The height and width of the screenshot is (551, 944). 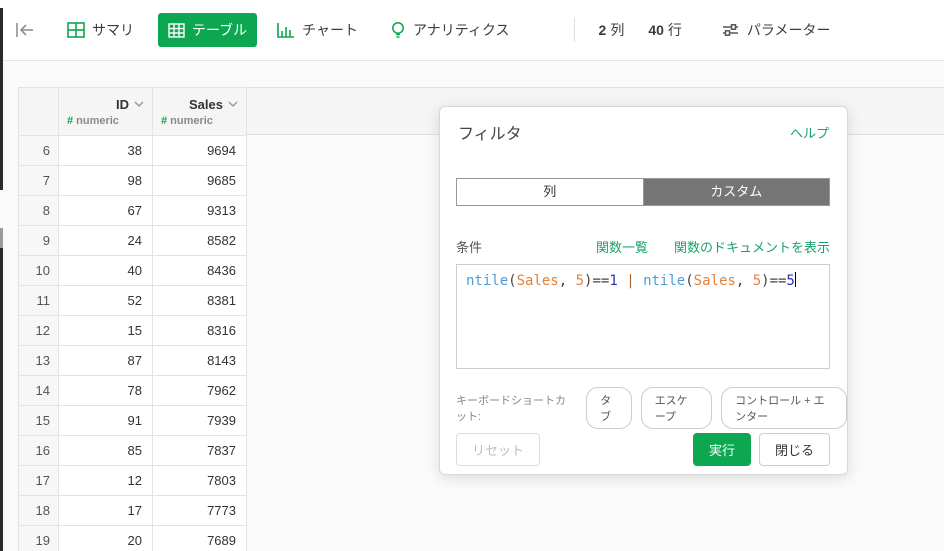 What do you see at coordinates (511, 409) in the screenshot?
I see `shortcut-label: キーボードショートカット:` at bounding box center [511, 409].